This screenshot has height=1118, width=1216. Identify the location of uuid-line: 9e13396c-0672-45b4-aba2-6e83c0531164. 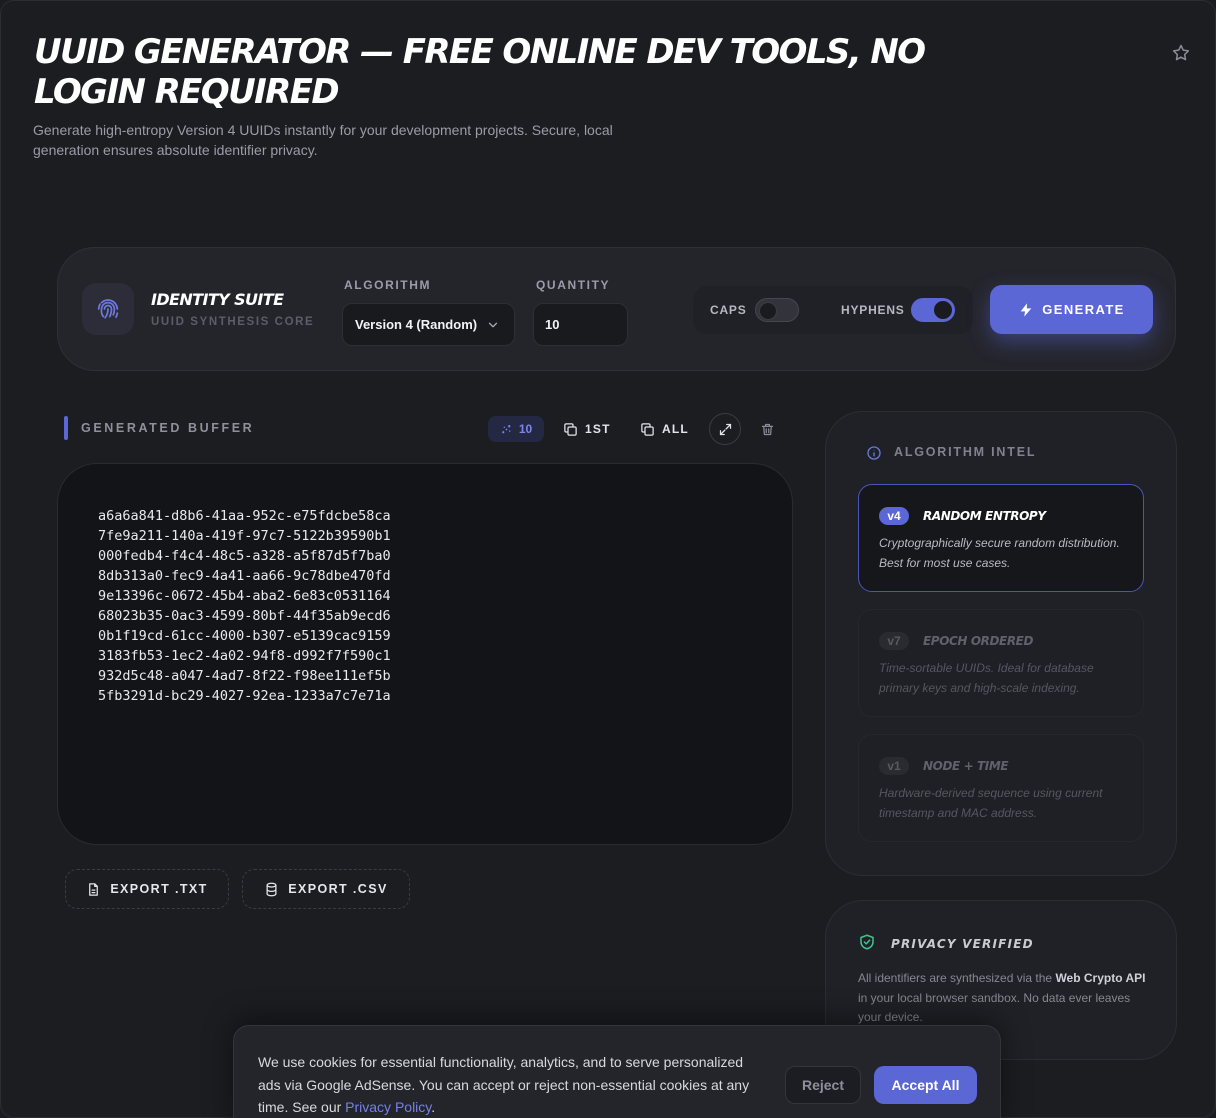
(244, 596).